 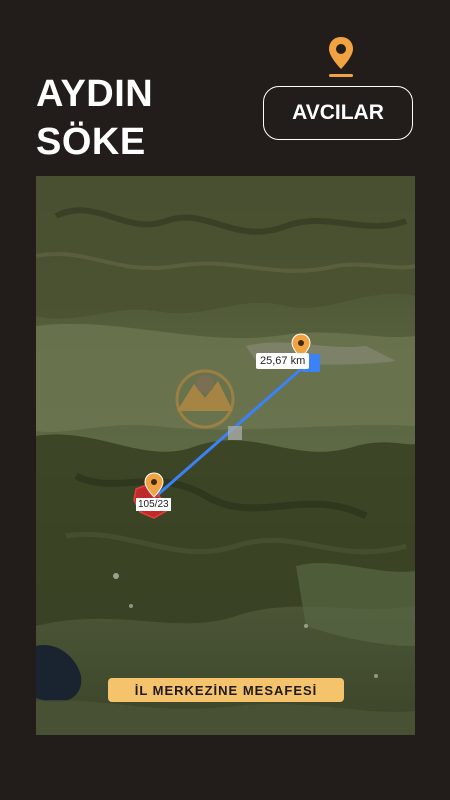 What do you see at coordinates (153, 504) in the screenshot?
I see `parcel-number-label: 105/23` at bounding box center [153, 504].